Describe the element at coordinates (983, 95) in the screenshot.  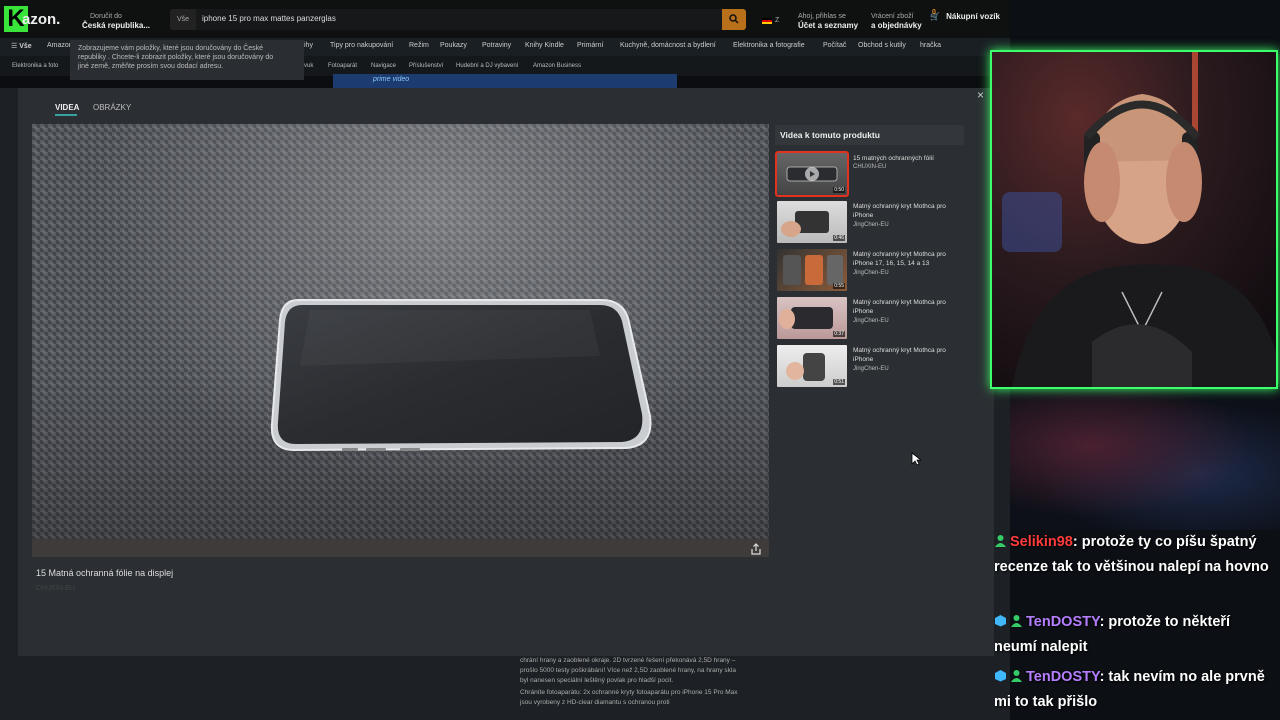
I see `close-icon: ×` at that location.